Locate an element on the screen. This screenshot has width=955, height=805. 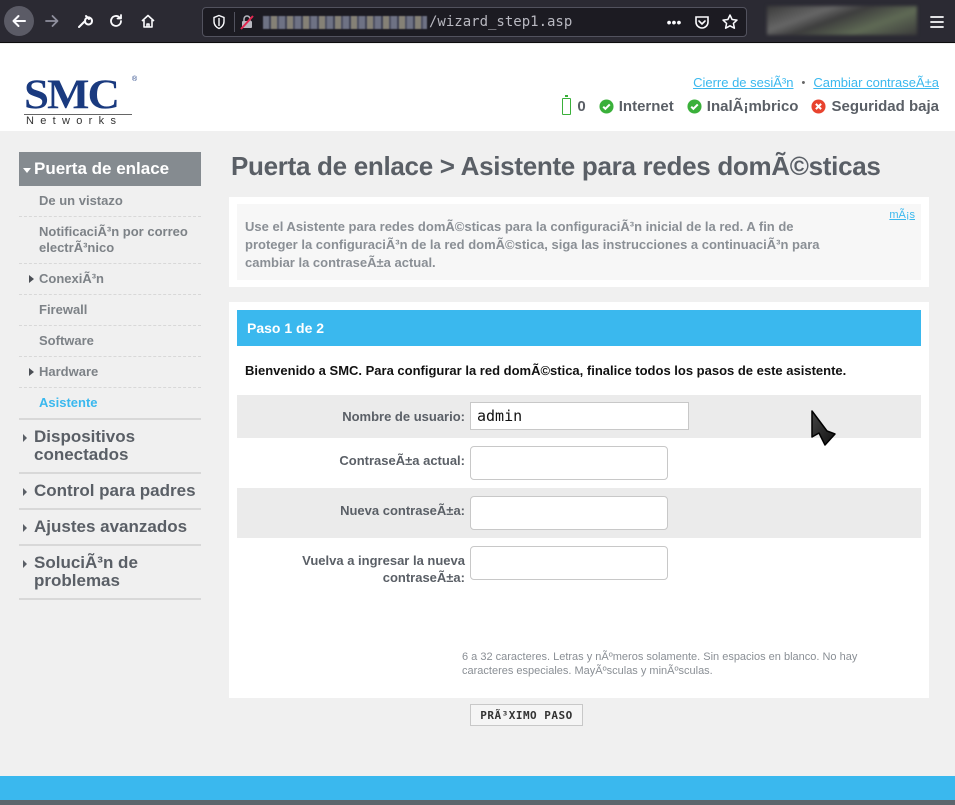
wireless-label: InalÃ¡mbrico is located at coordinates (752, 106).